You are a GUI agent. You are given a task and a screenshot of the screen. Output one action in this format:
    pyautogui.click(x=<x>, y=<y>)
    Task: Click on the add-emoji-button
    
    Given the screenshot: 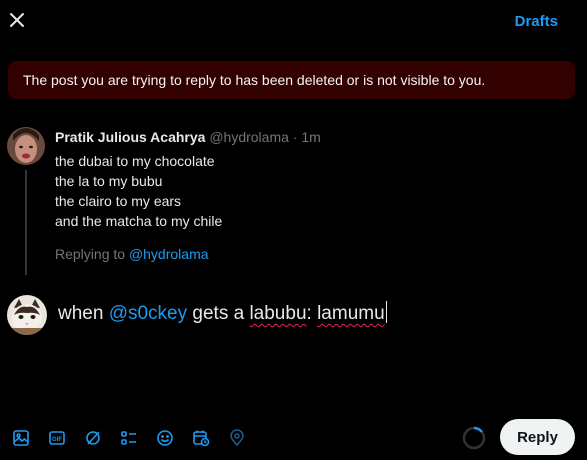 What is the action you would take?
    pyautogui.click(x=165, y=438)
    